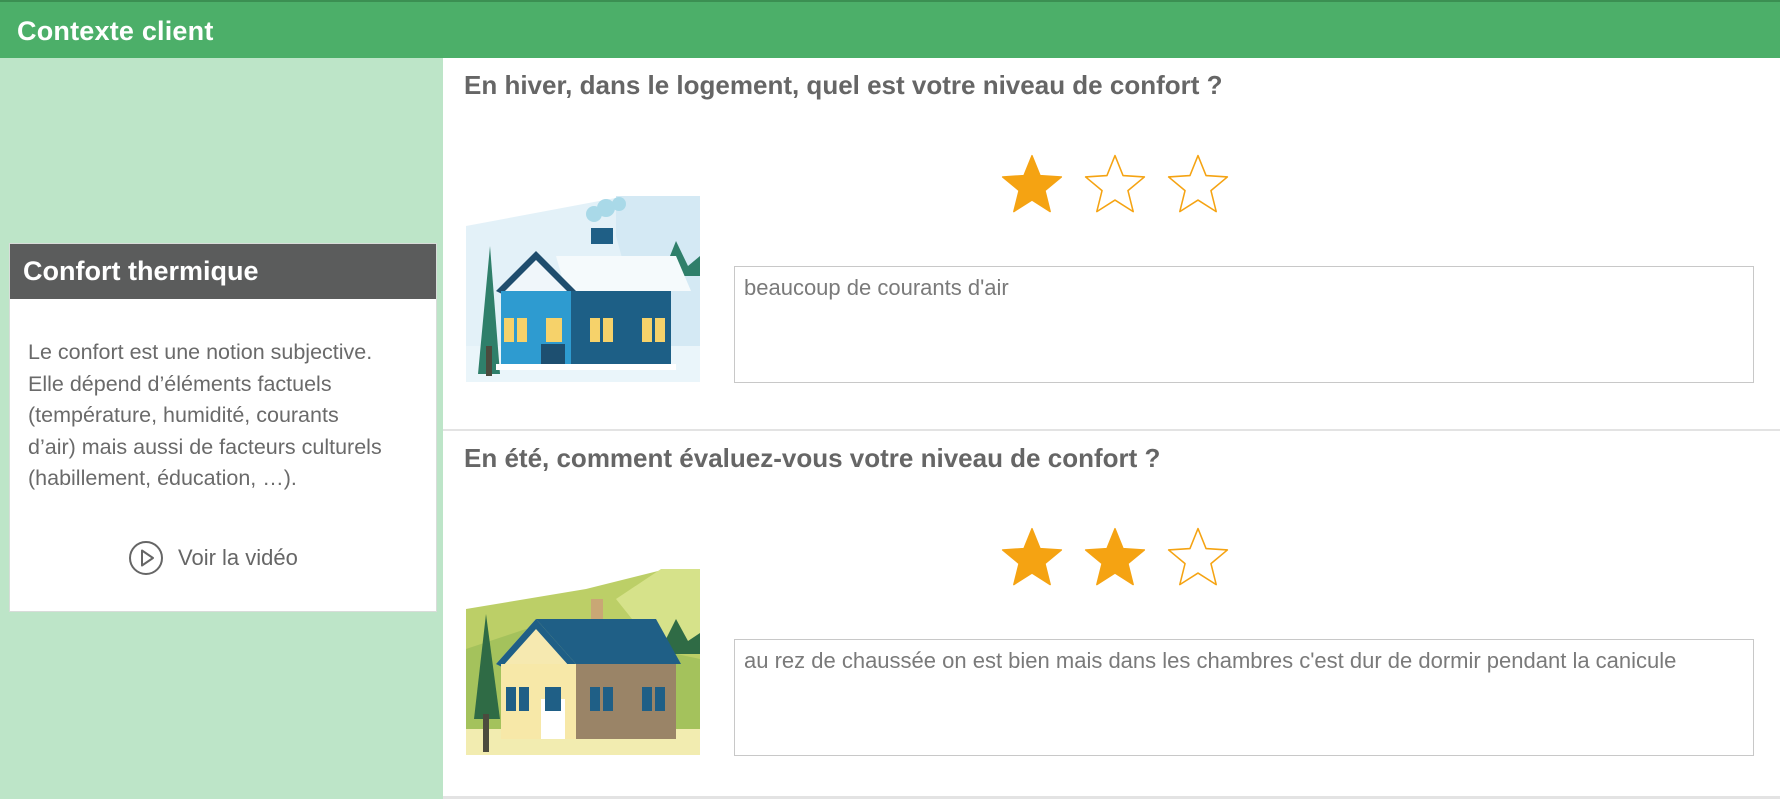  Describe the element at coordinates (238, 557) in the screenshot. I see `watch-video-label: Voir la vidéo` at that location.